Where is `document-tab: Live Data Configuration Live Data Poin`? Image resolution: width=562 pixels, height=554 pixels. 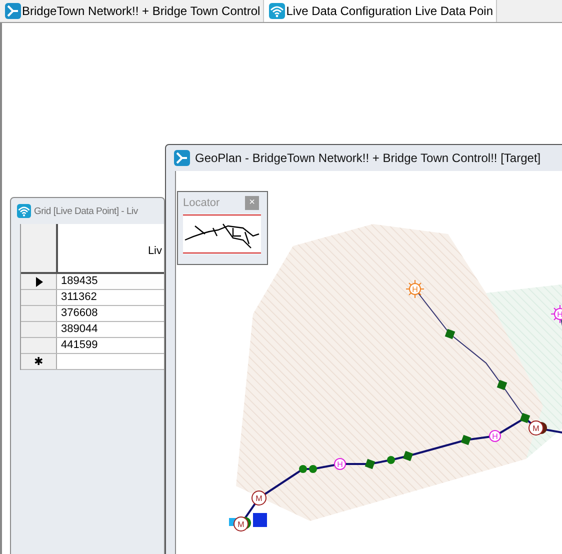
document-tab: Live Data Configuration Live Data Poin is located at coordinates (381, 11).